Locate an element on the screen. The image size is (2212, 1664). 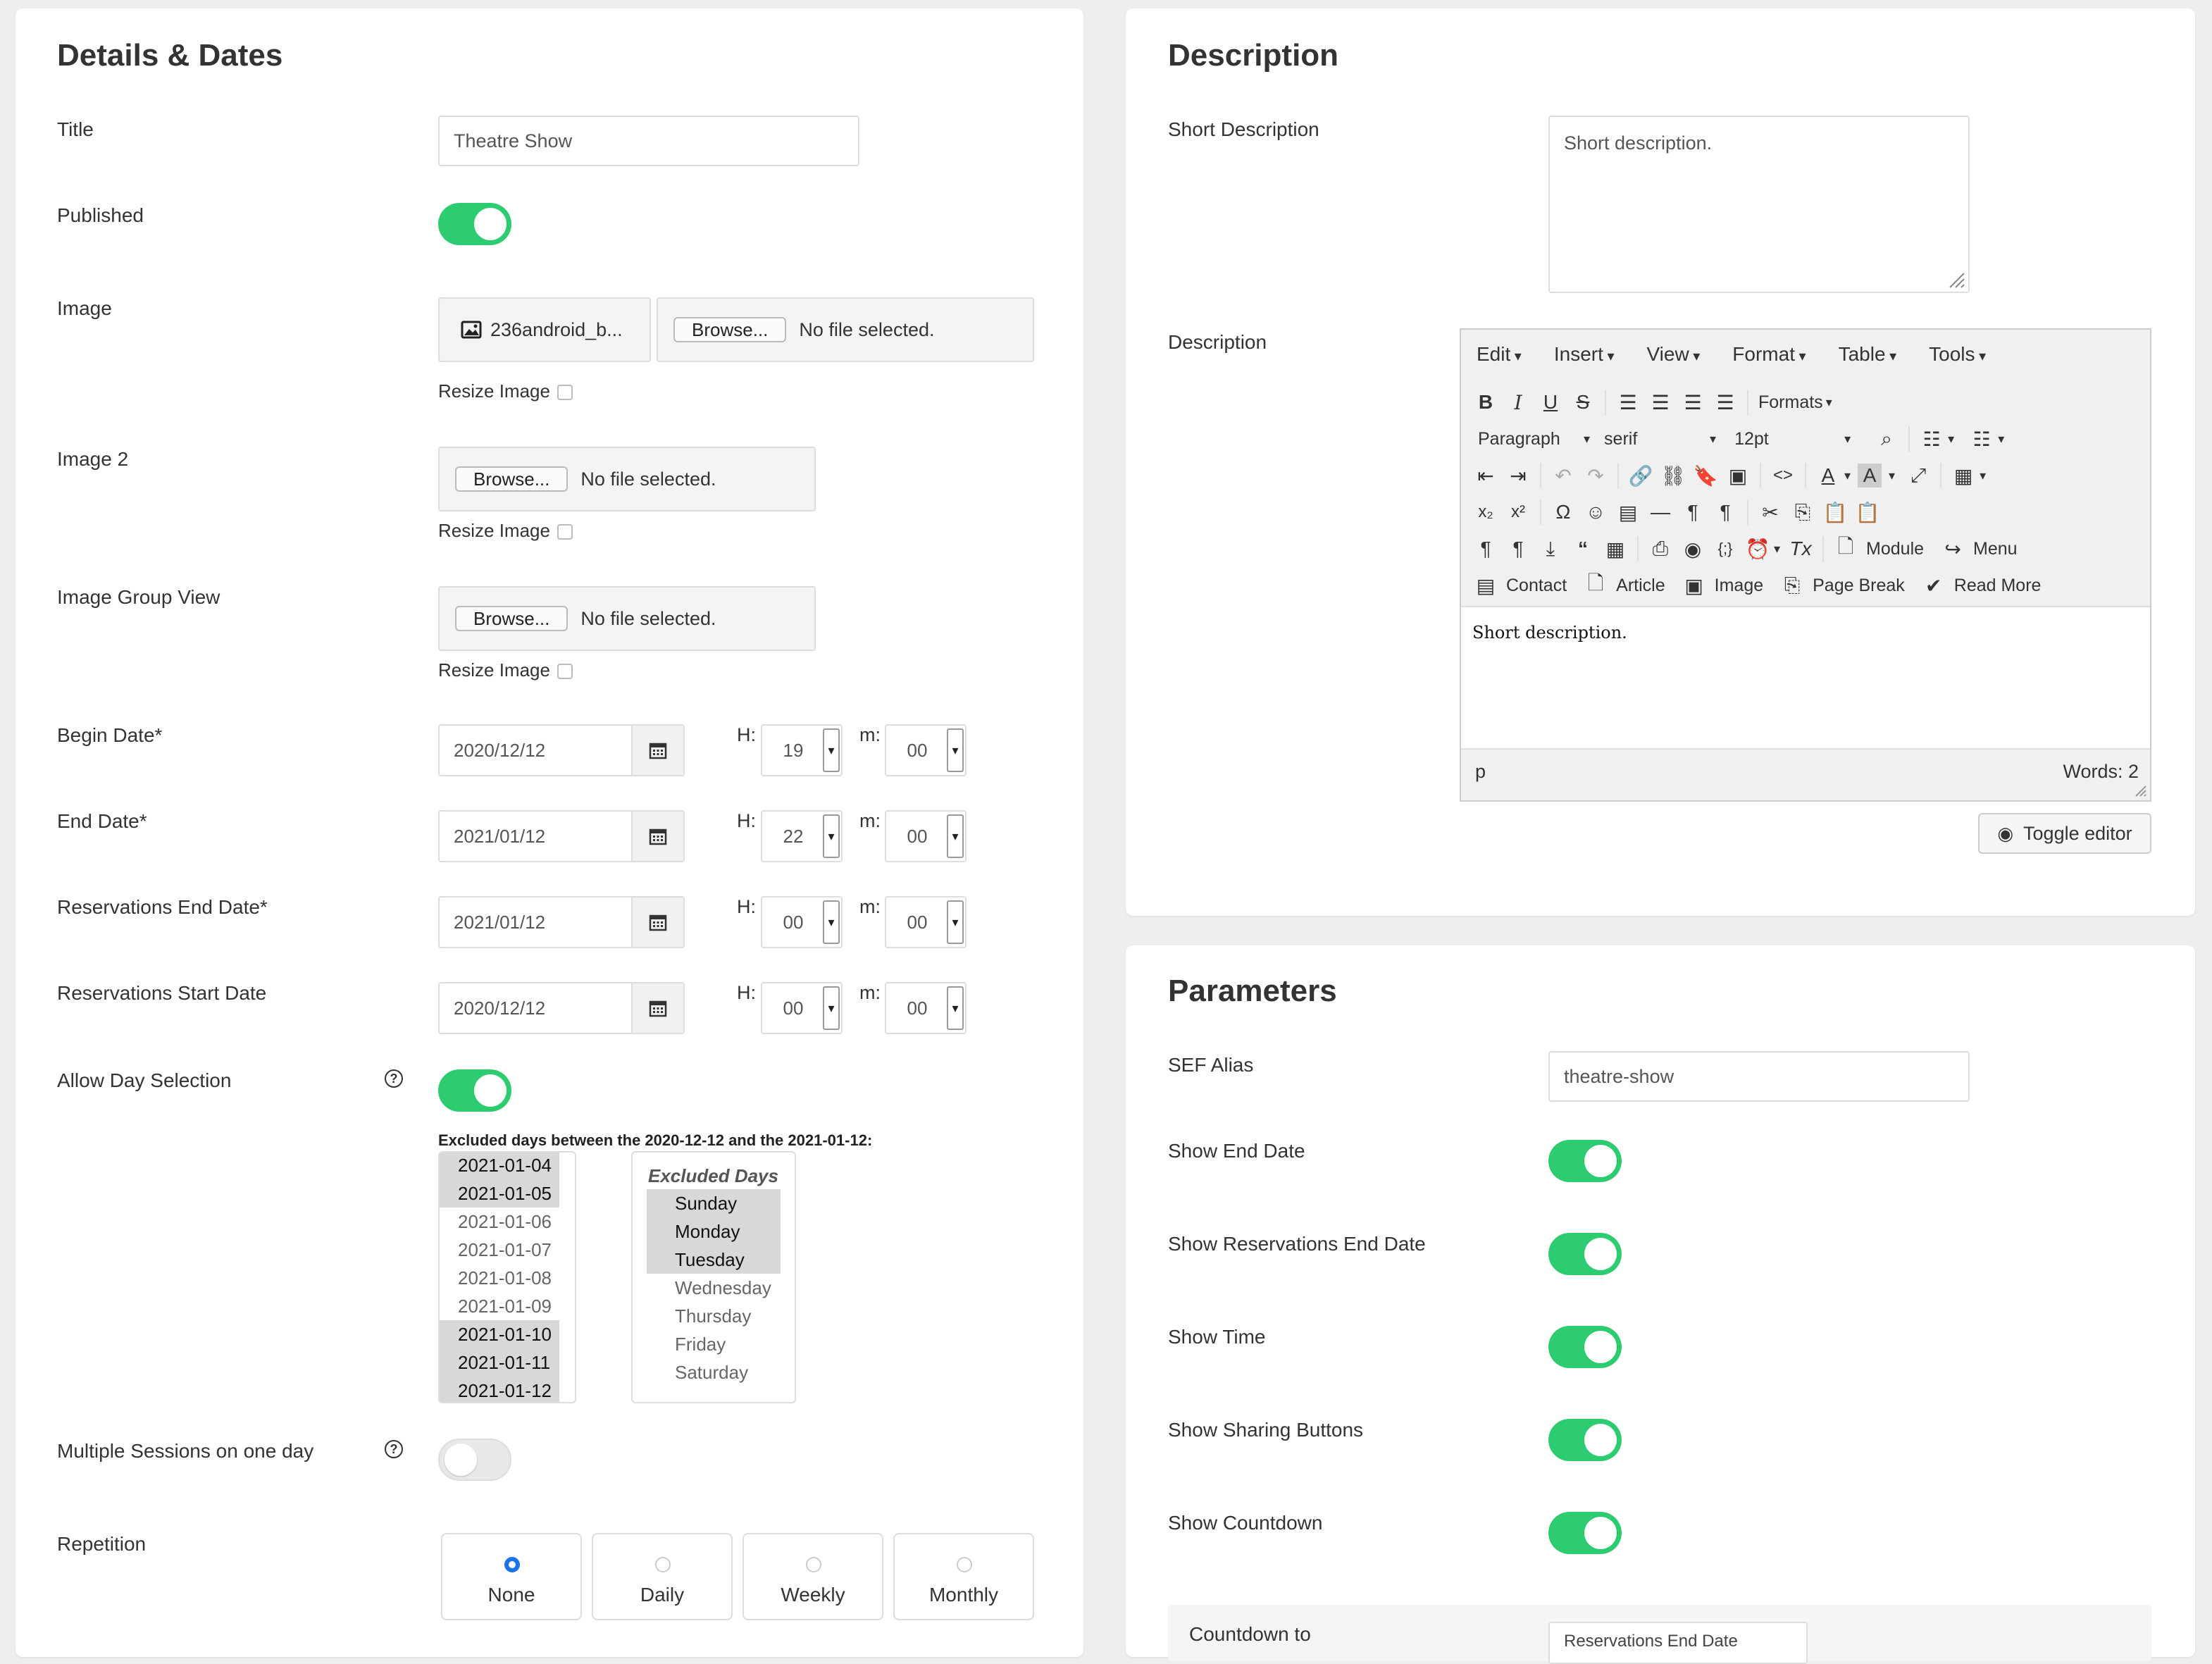
show-countdown-toggle is located at coordinates (1585, 1533).